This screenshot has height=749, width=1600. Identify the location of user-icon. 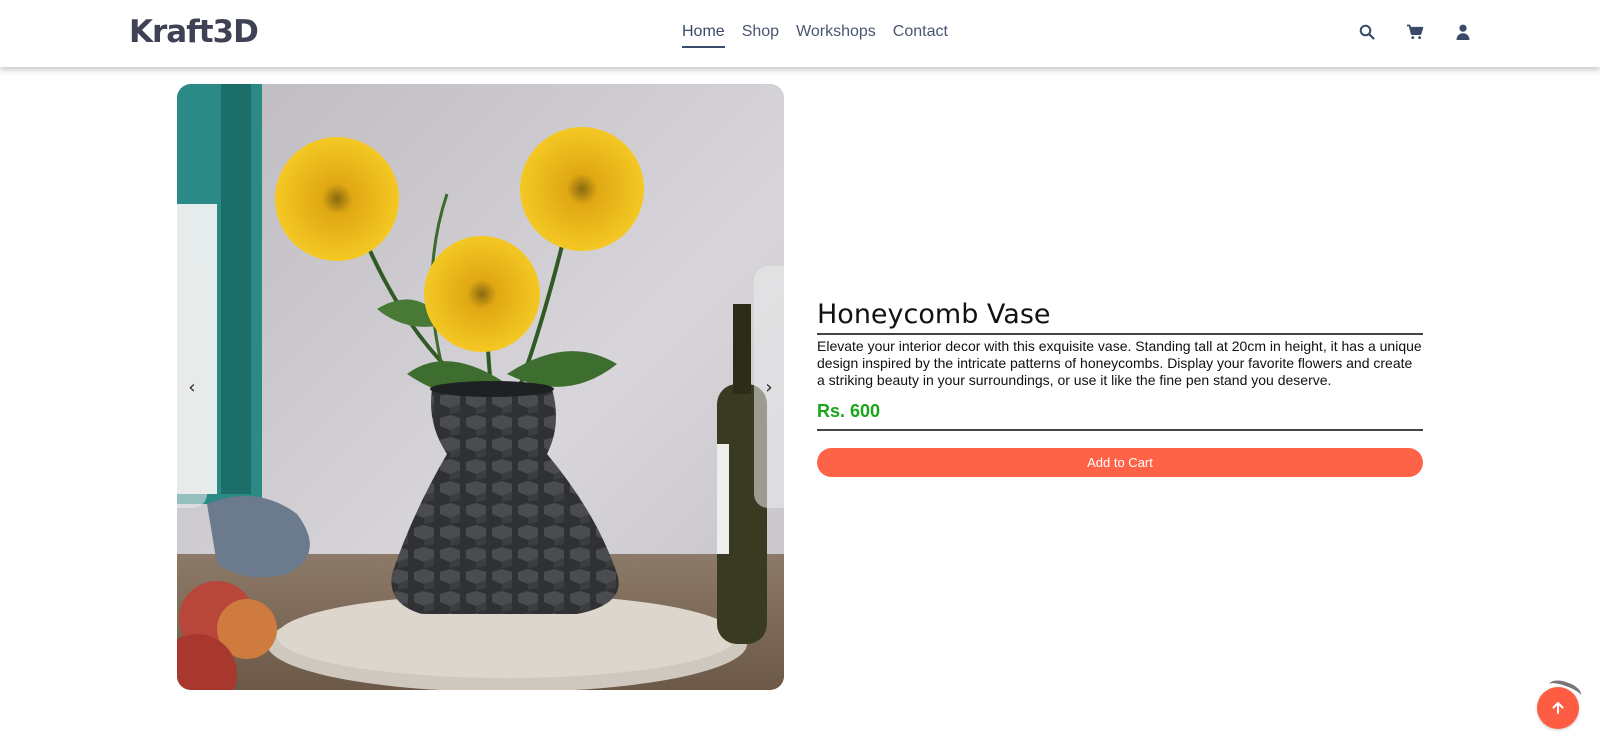
(1463, 32).